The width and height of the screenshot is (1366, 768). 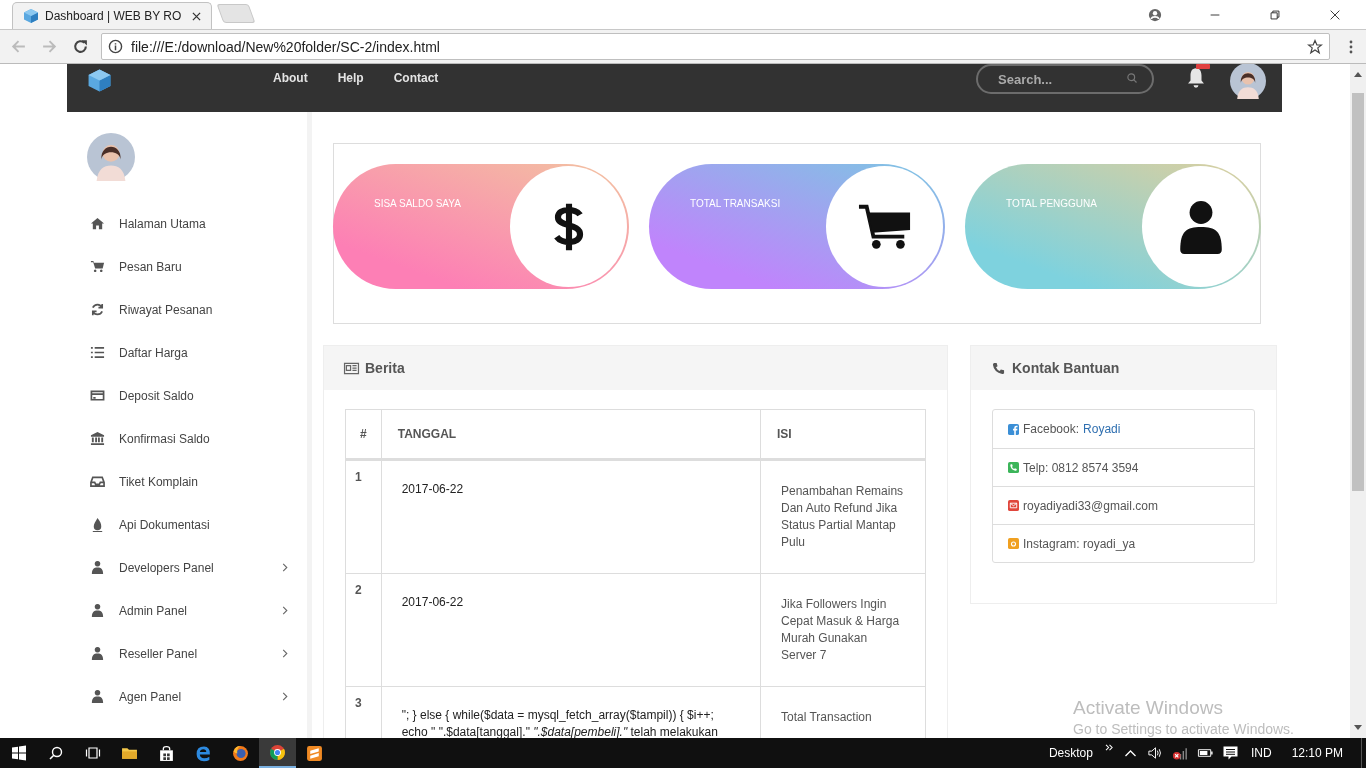 What do you see at coordinates (351, 368) in the screenshot?
I see `newspaper-icon` at bounding box center [351, 368].